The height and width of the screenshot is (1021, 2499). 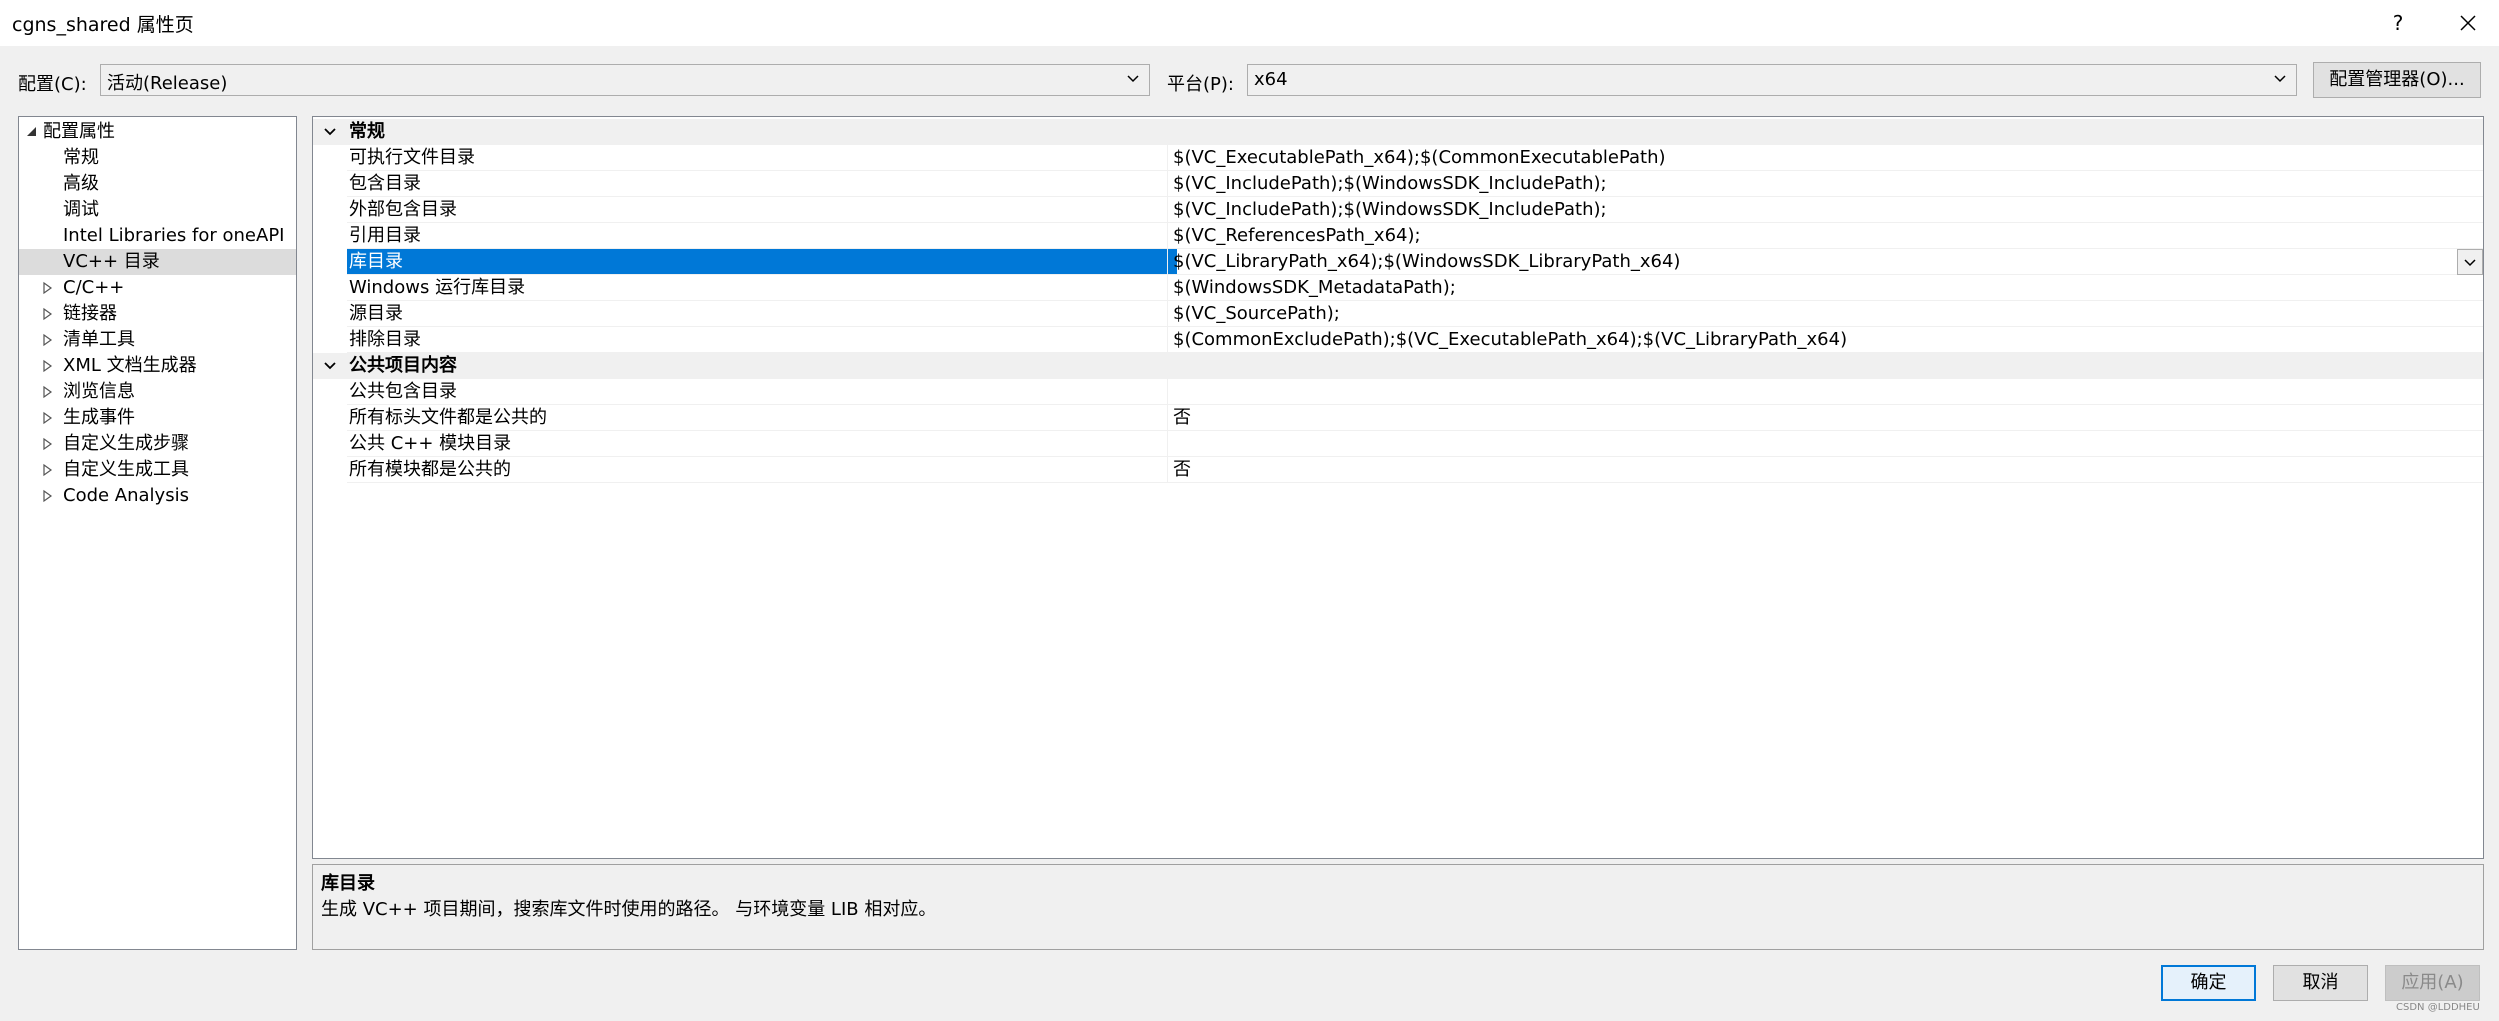 What do you see at coordinates (1398, 132) in the screenshot?
I see `category-row: 常规` at bounding box center [1398, 132].